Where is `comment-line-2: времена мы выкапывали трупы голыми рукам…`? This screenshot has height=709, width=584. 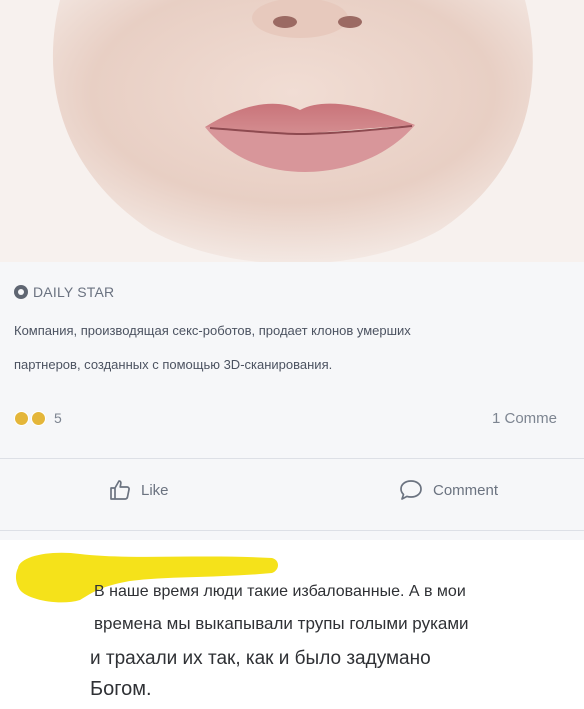 comment-line-2: времена мы выкапывали трупы голыми рукам… is located at coordinates (281, 623).